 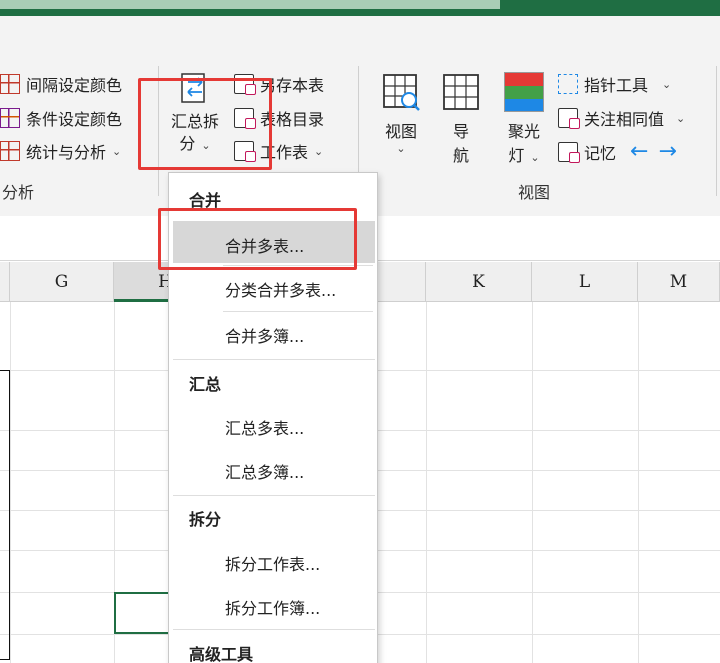 What do you see at coordinates (568, 84) in the screenshot?
I see `pointer-tool-icon` at bounding box center [568, 84].